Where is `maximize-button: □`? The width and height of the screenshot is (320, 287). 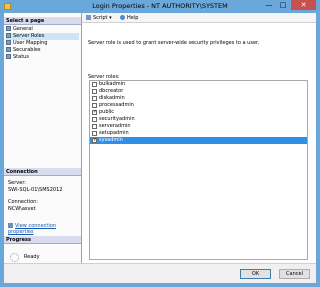
maximize-button: □ is located at coordinates (283, 5).